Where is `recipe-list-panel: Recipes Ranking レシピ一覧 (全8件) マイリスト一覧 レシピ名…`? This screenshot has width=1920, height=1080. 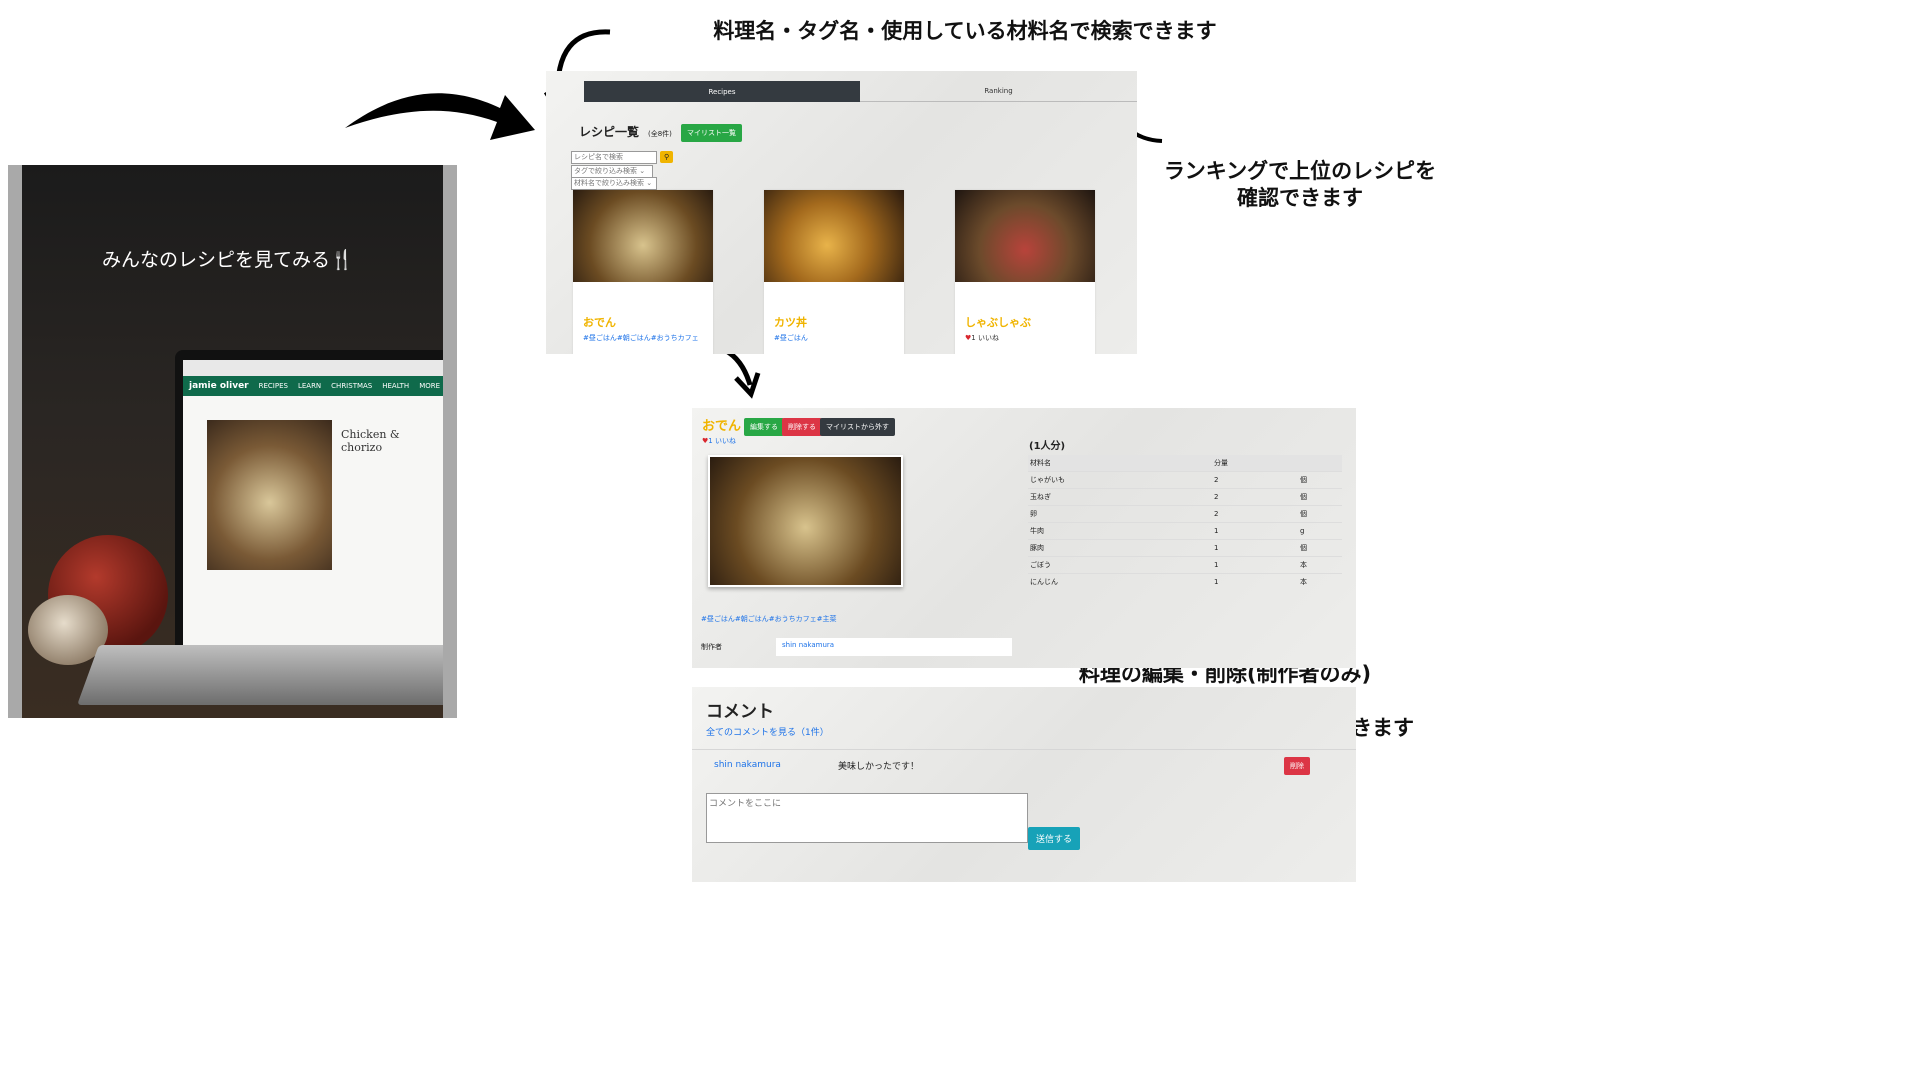
recipe-list-panel: Recipes Ranking レシピ一覧 (全8件) マイリスト一覧 レシピ名… is located at coordinates (841, 212).